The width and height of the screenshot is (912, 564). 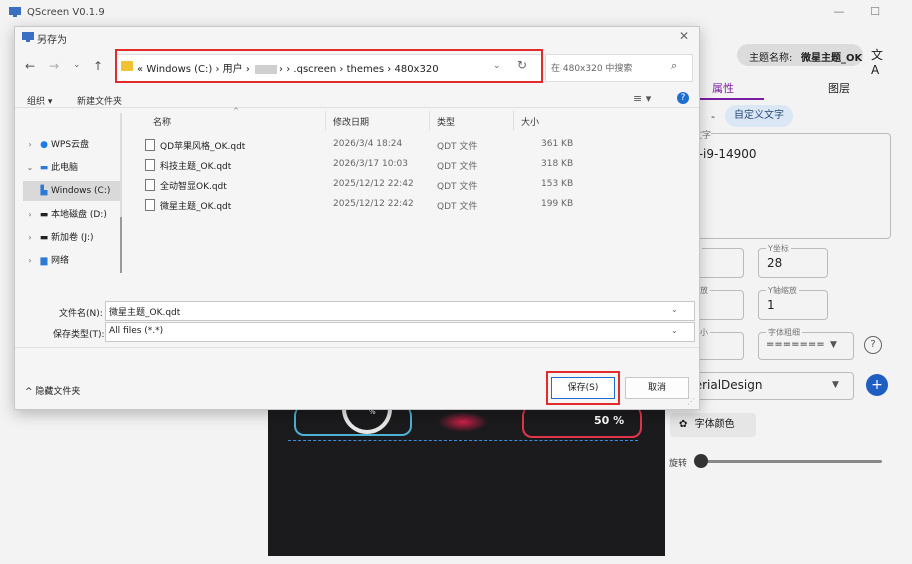 I want to click on address-highlight-box, so click(x=329, y=66).